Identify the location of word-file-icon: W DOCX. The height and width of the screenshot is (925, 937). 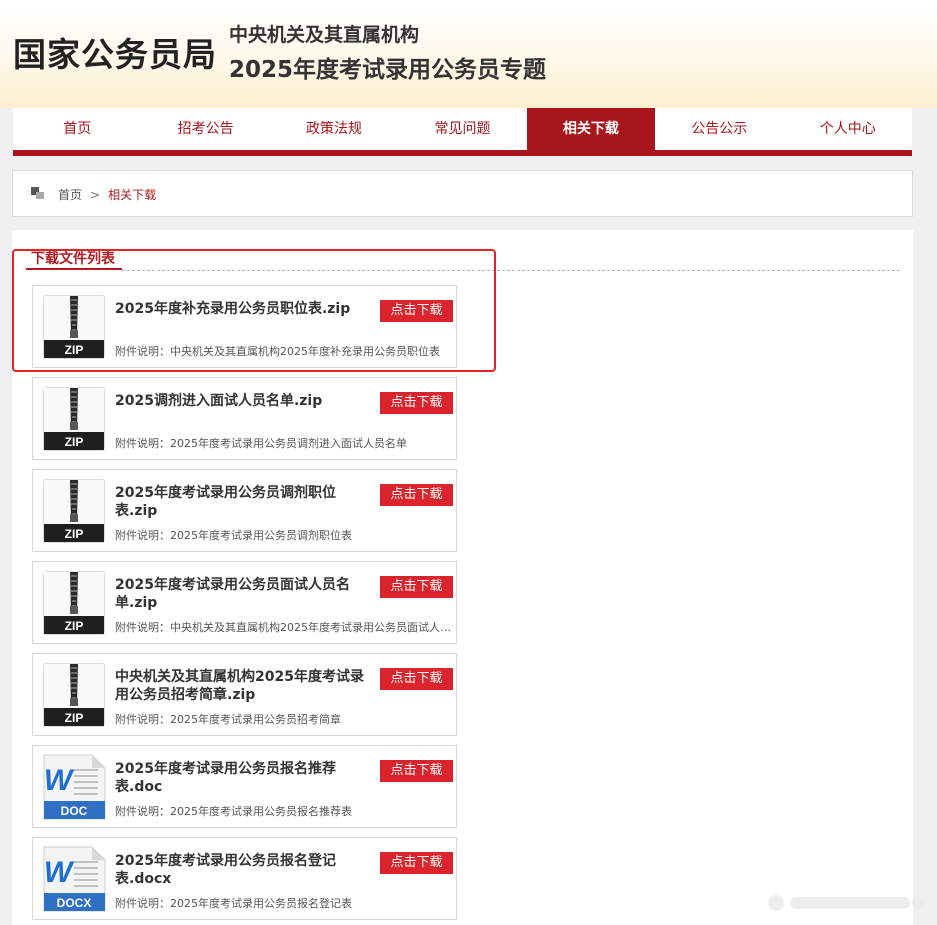
(74, 879).